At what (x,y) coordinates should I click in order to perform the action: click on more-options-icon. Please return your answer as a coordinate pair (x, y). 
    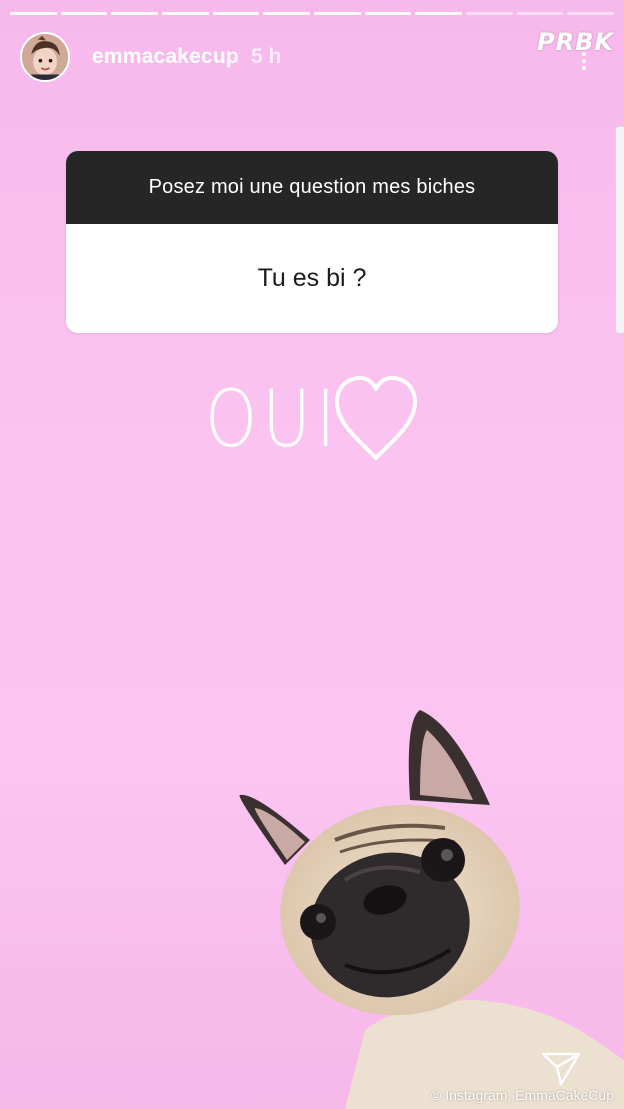
    Looking at the image, I should click on (584, 61).